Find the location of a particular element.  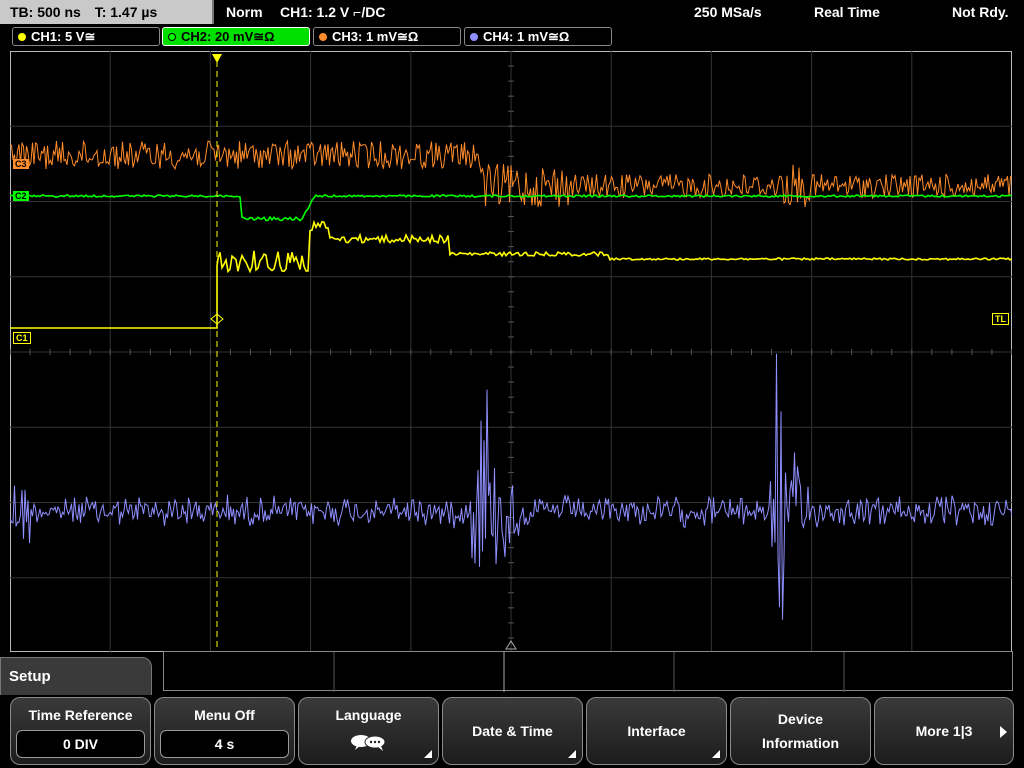

channel-tab-ch2: CH2: 20 mV≅Ω is located at coordinates (236, 36).